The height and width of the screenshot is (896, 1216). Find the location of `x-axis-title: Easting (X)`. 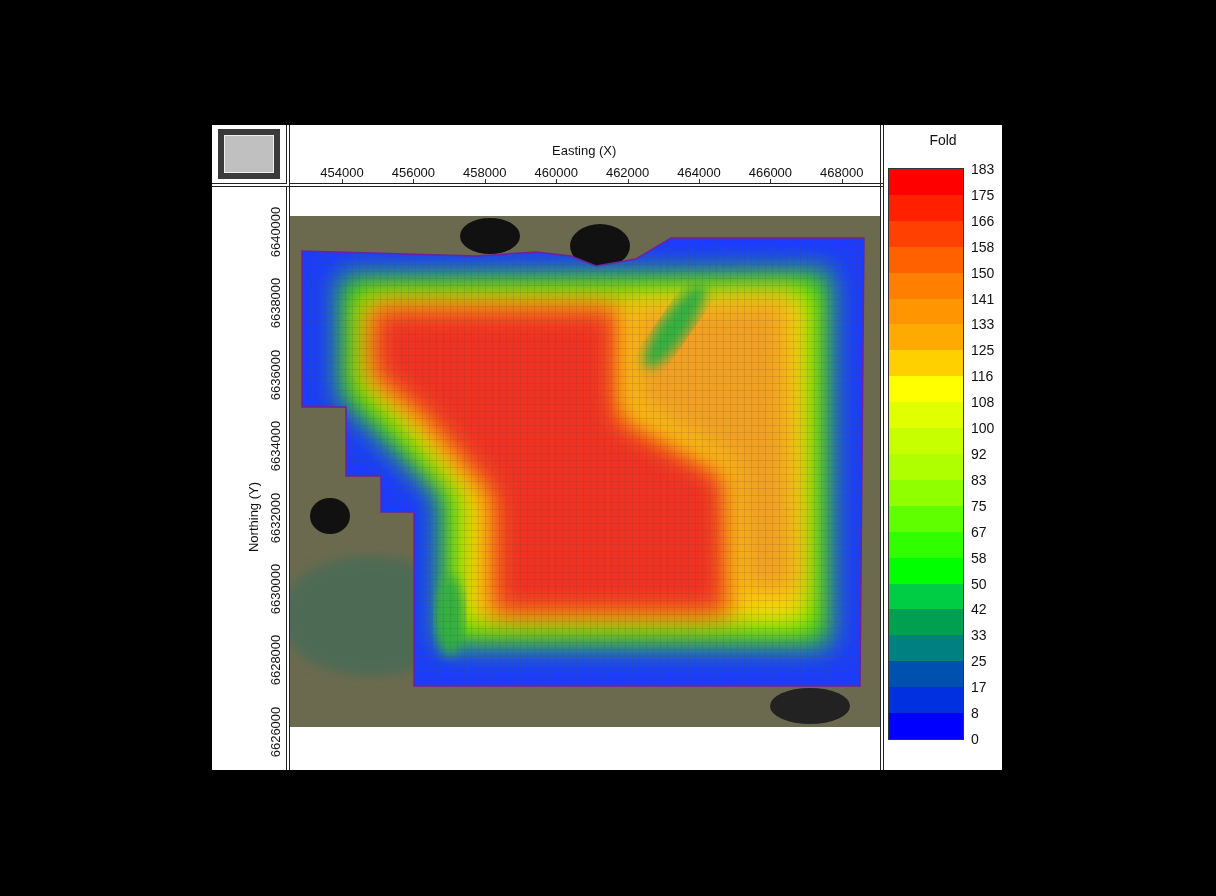

x-axis-title: Easting (X) is located at coordinates (584, 150).